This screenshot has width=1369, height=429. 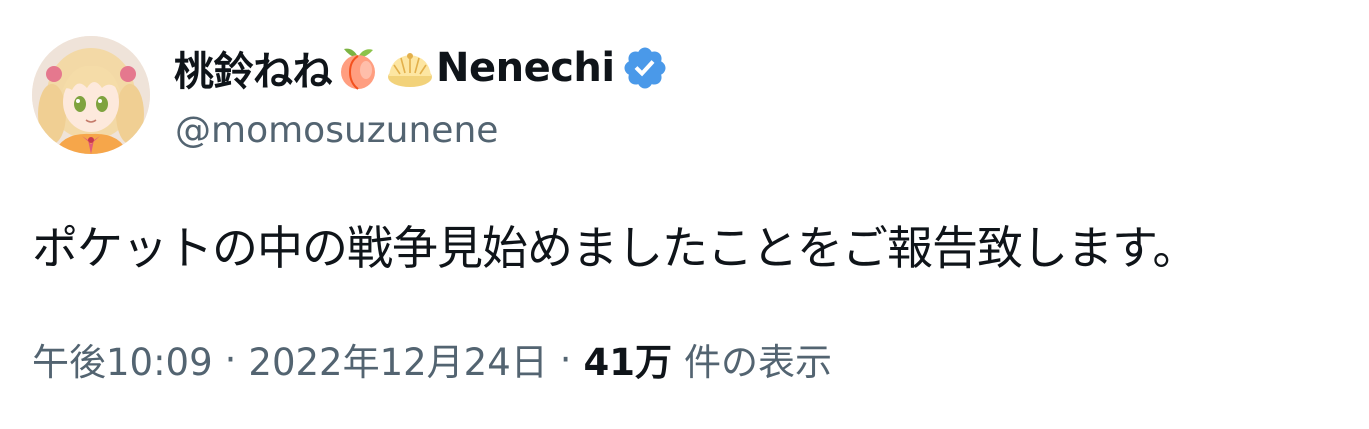 I want to click on author-name-row: 桃鈴ねね Nenechi, so click(x=421, y=68).